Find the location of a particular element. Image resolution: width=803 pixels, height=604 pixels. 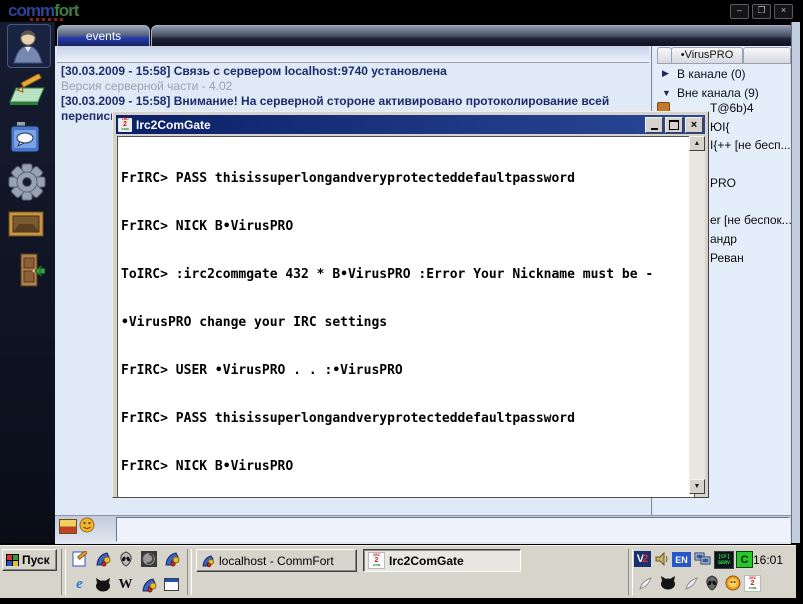

tray-alien-icon is located at coordinates (712, 583).